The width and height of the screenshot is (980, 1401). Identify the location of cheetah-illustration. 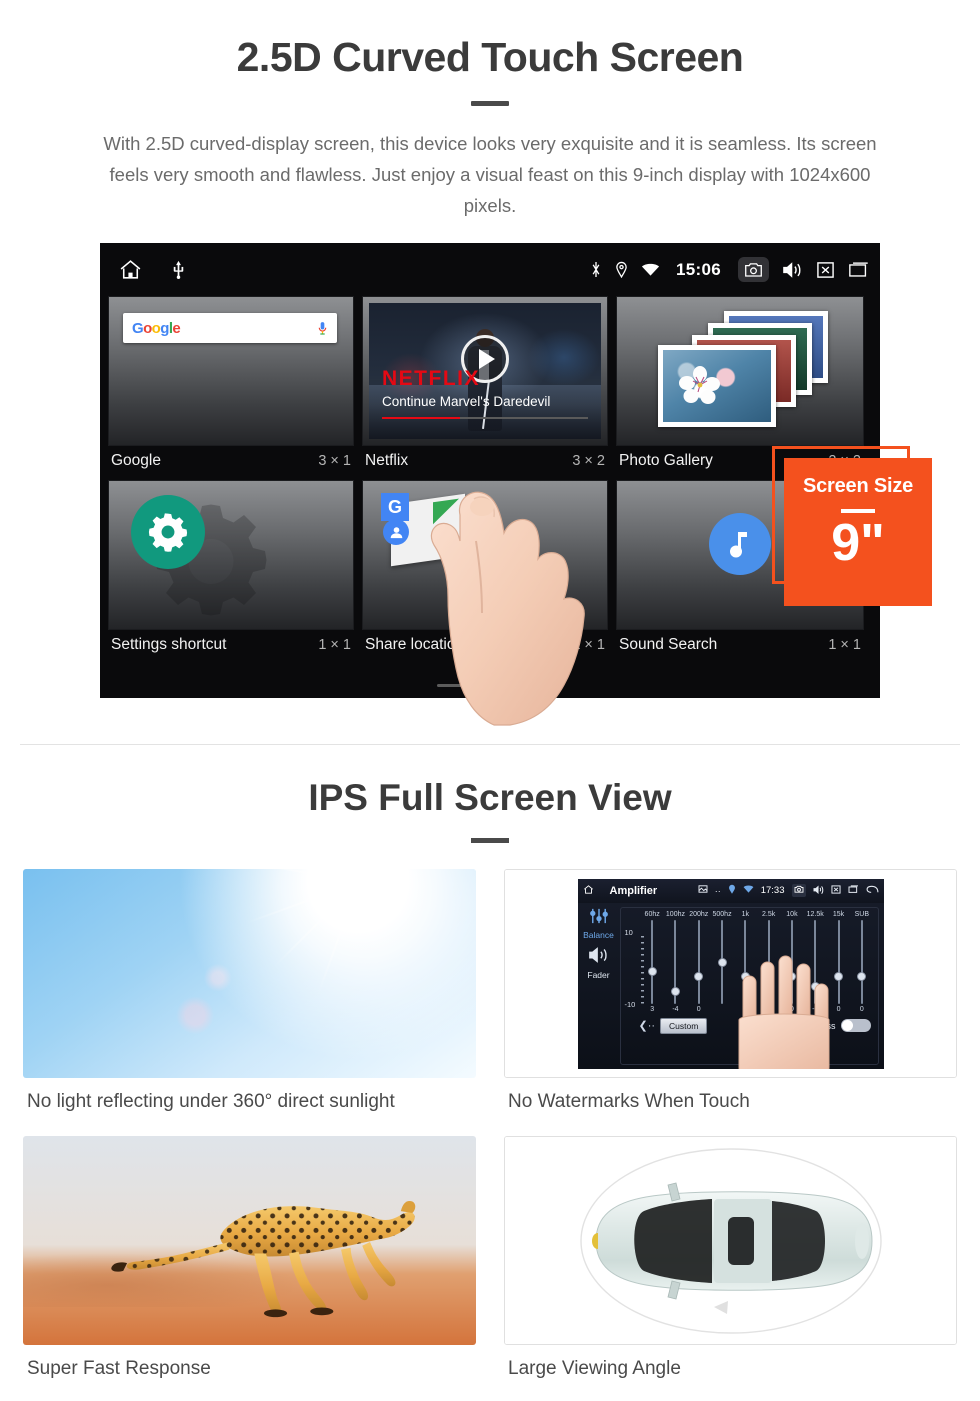
(263, 1259).